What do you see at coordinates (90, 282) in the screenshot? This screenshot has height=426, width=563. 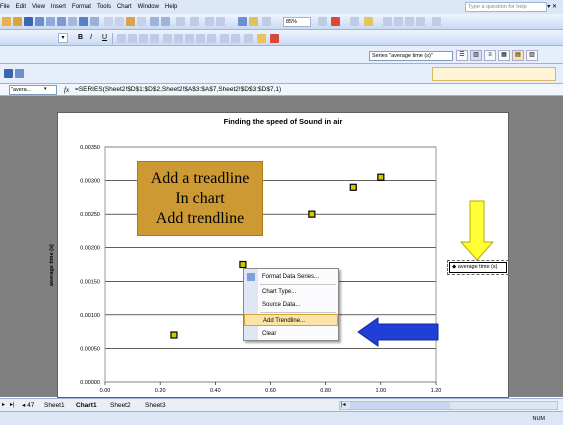 I see `y-tick-label: 0.00150` at bounding box center [90, 282].